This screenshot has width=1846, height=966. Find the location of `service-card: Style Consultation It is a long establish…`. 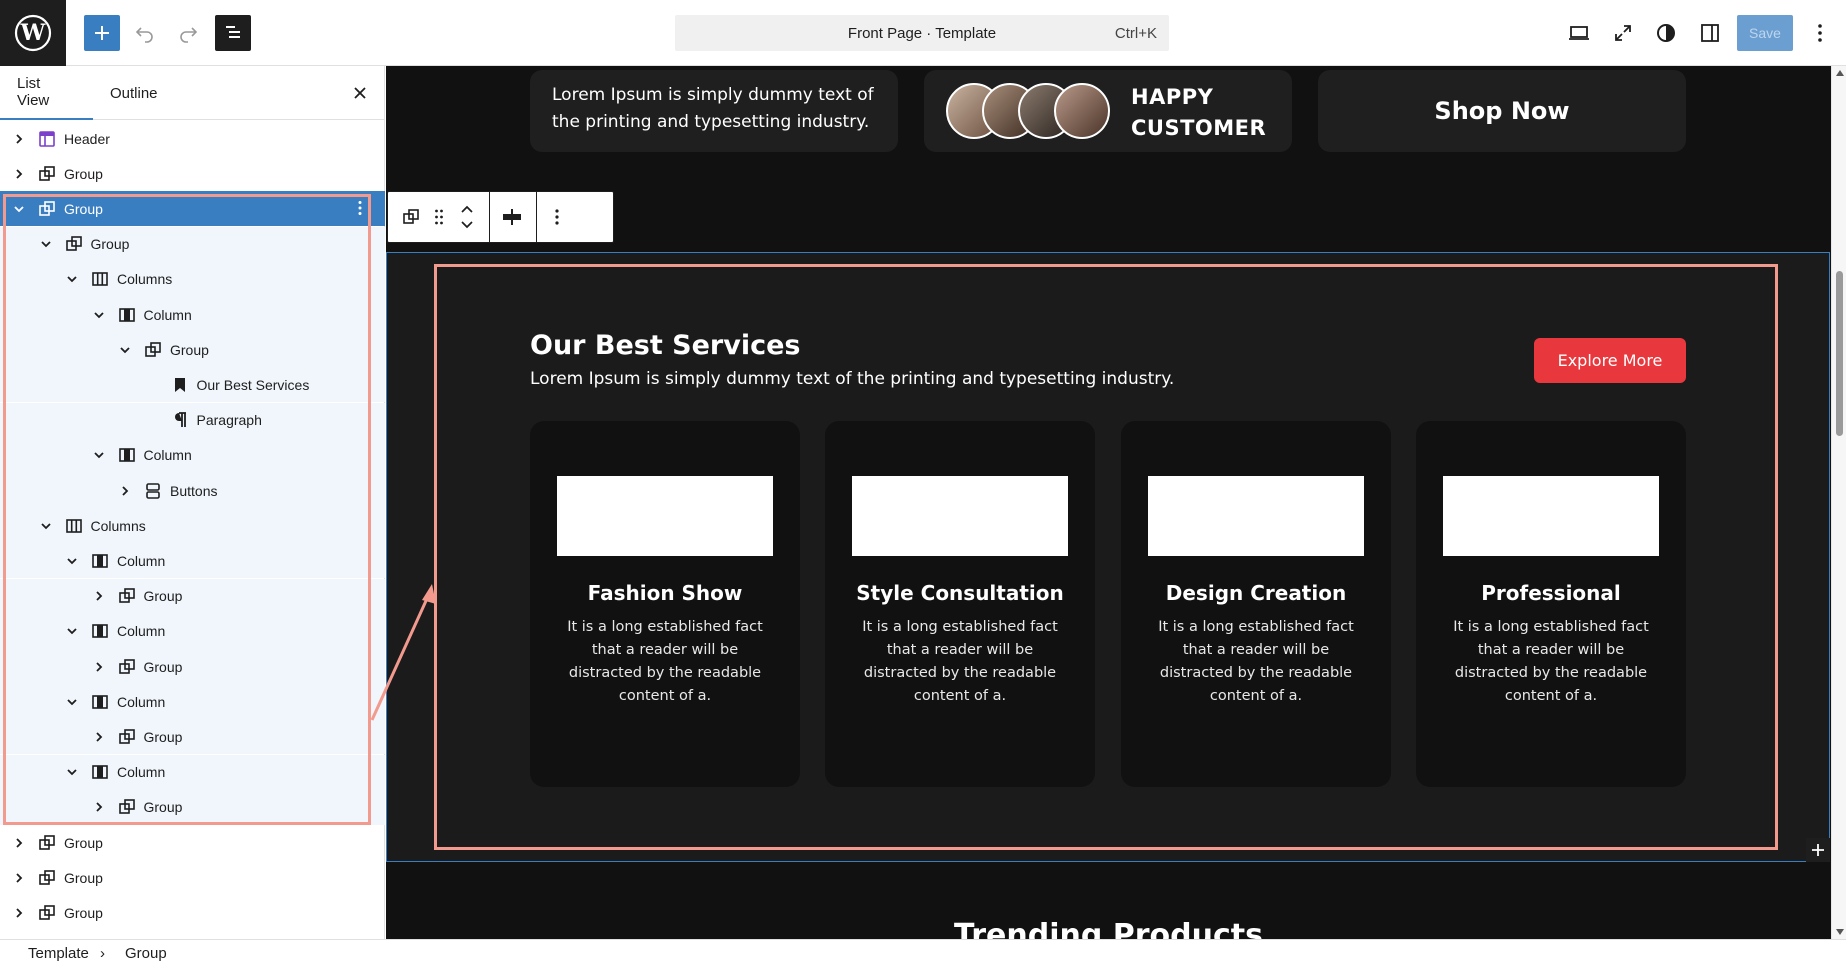

service-card: Style Consultation It is a long establish… is located at coordinates (960, 604).